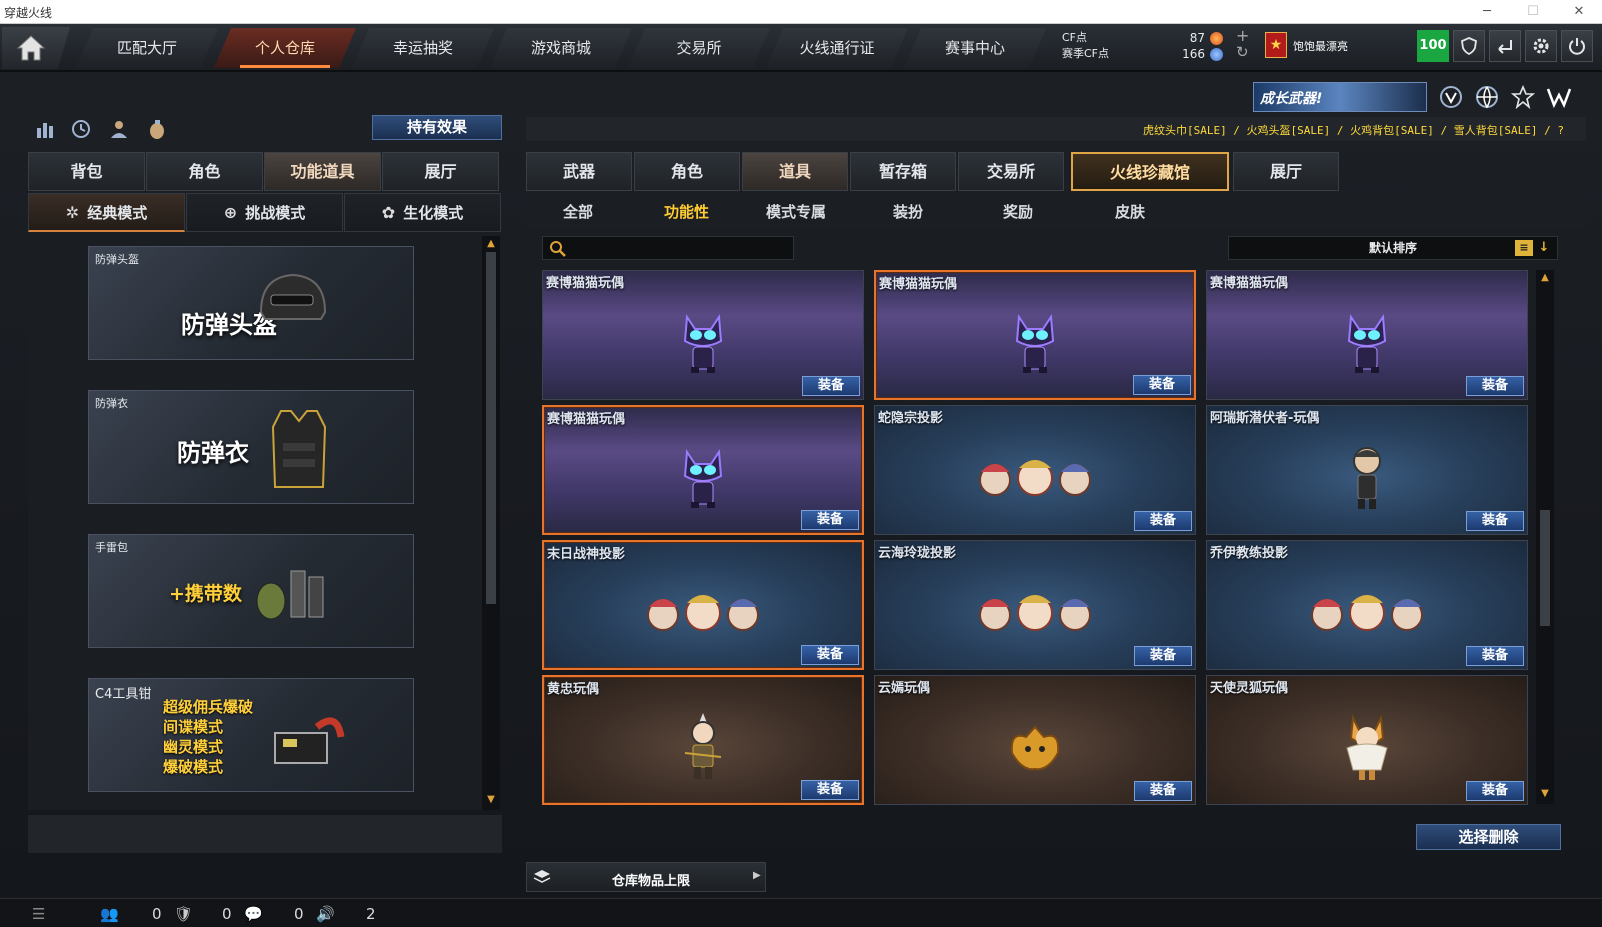 The image size is (1602, 927). I want to click on challenge-mode-icon: ⊕, so click(230, 212).